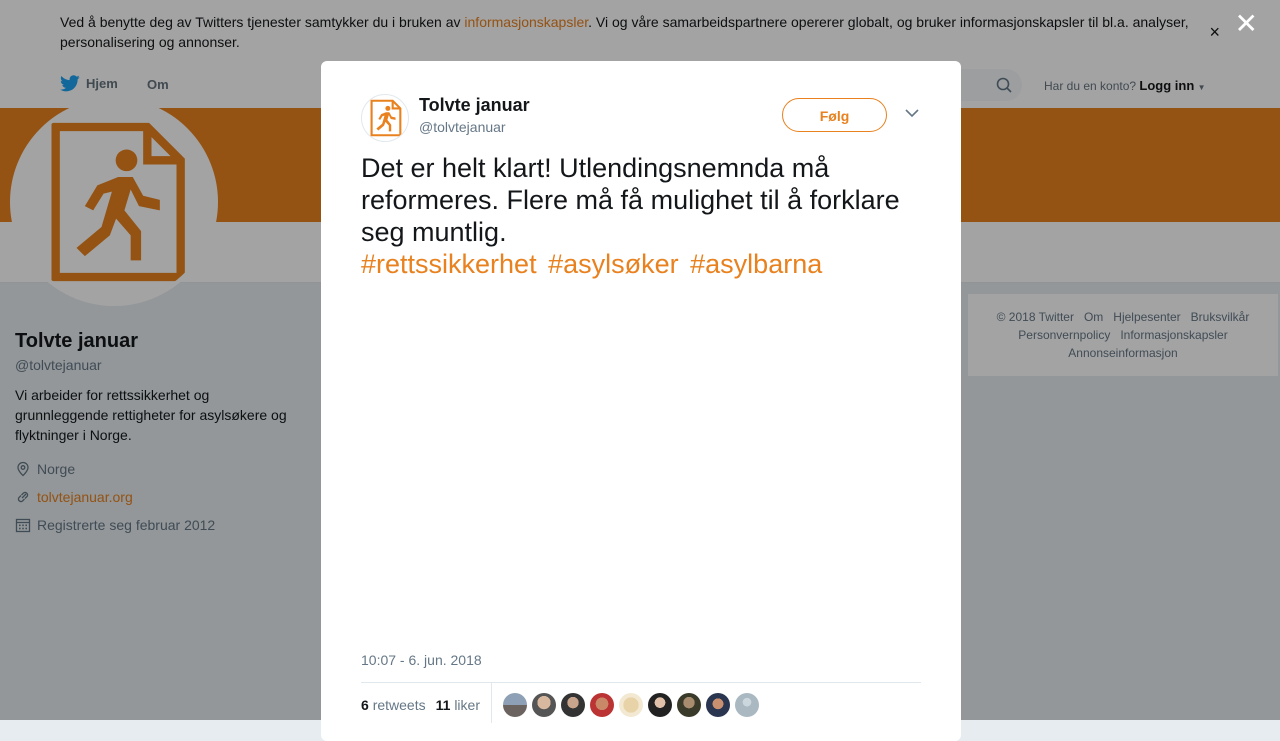 The image size is (1280, 741). Describe the element at coordinates (1246, 24) in the screenshot. I see `close-modal-icon: ✕` at that location.